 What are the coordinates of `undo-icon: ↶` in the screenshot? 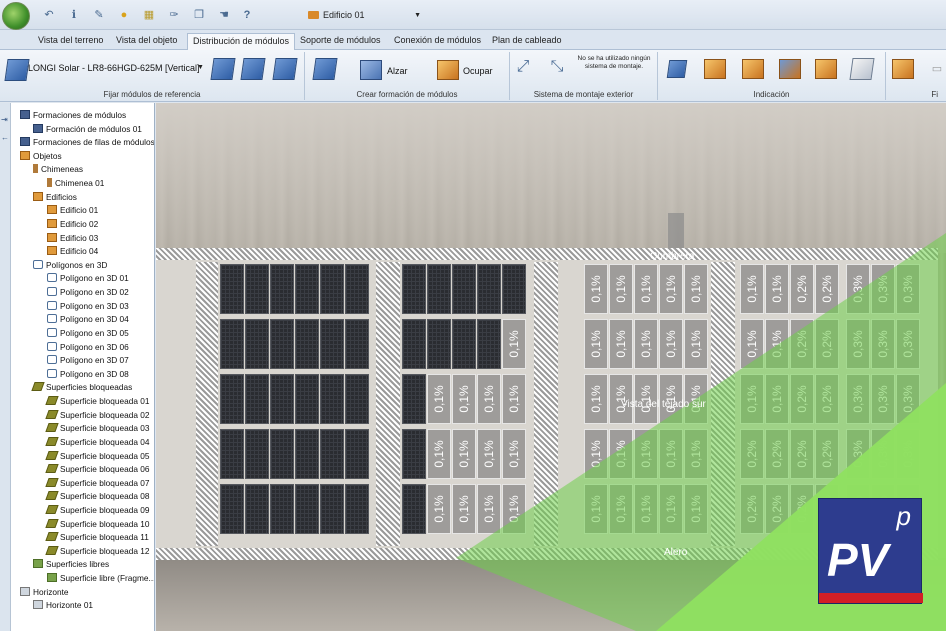 It's located at (49, 15).